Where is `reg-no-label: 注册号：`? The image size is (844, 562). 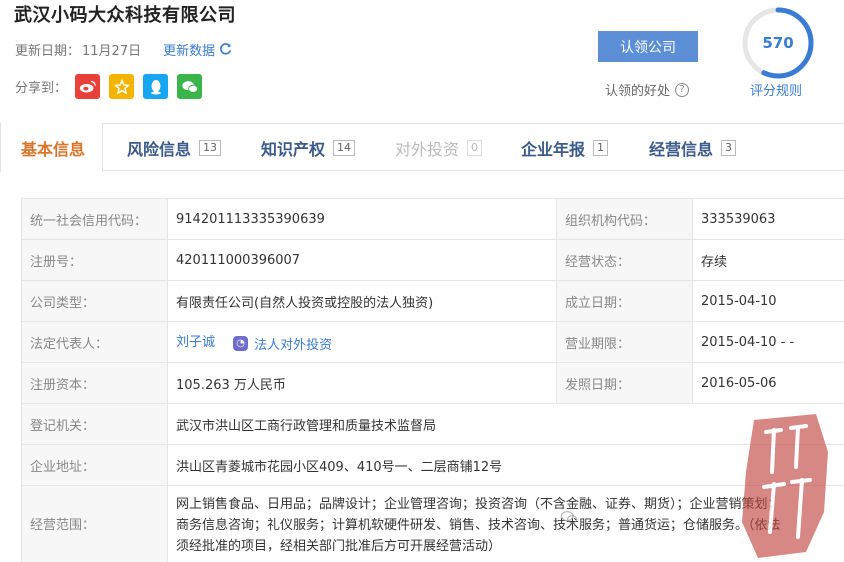 reg-no-label: 注册号： is located at coordinates (94, 260).